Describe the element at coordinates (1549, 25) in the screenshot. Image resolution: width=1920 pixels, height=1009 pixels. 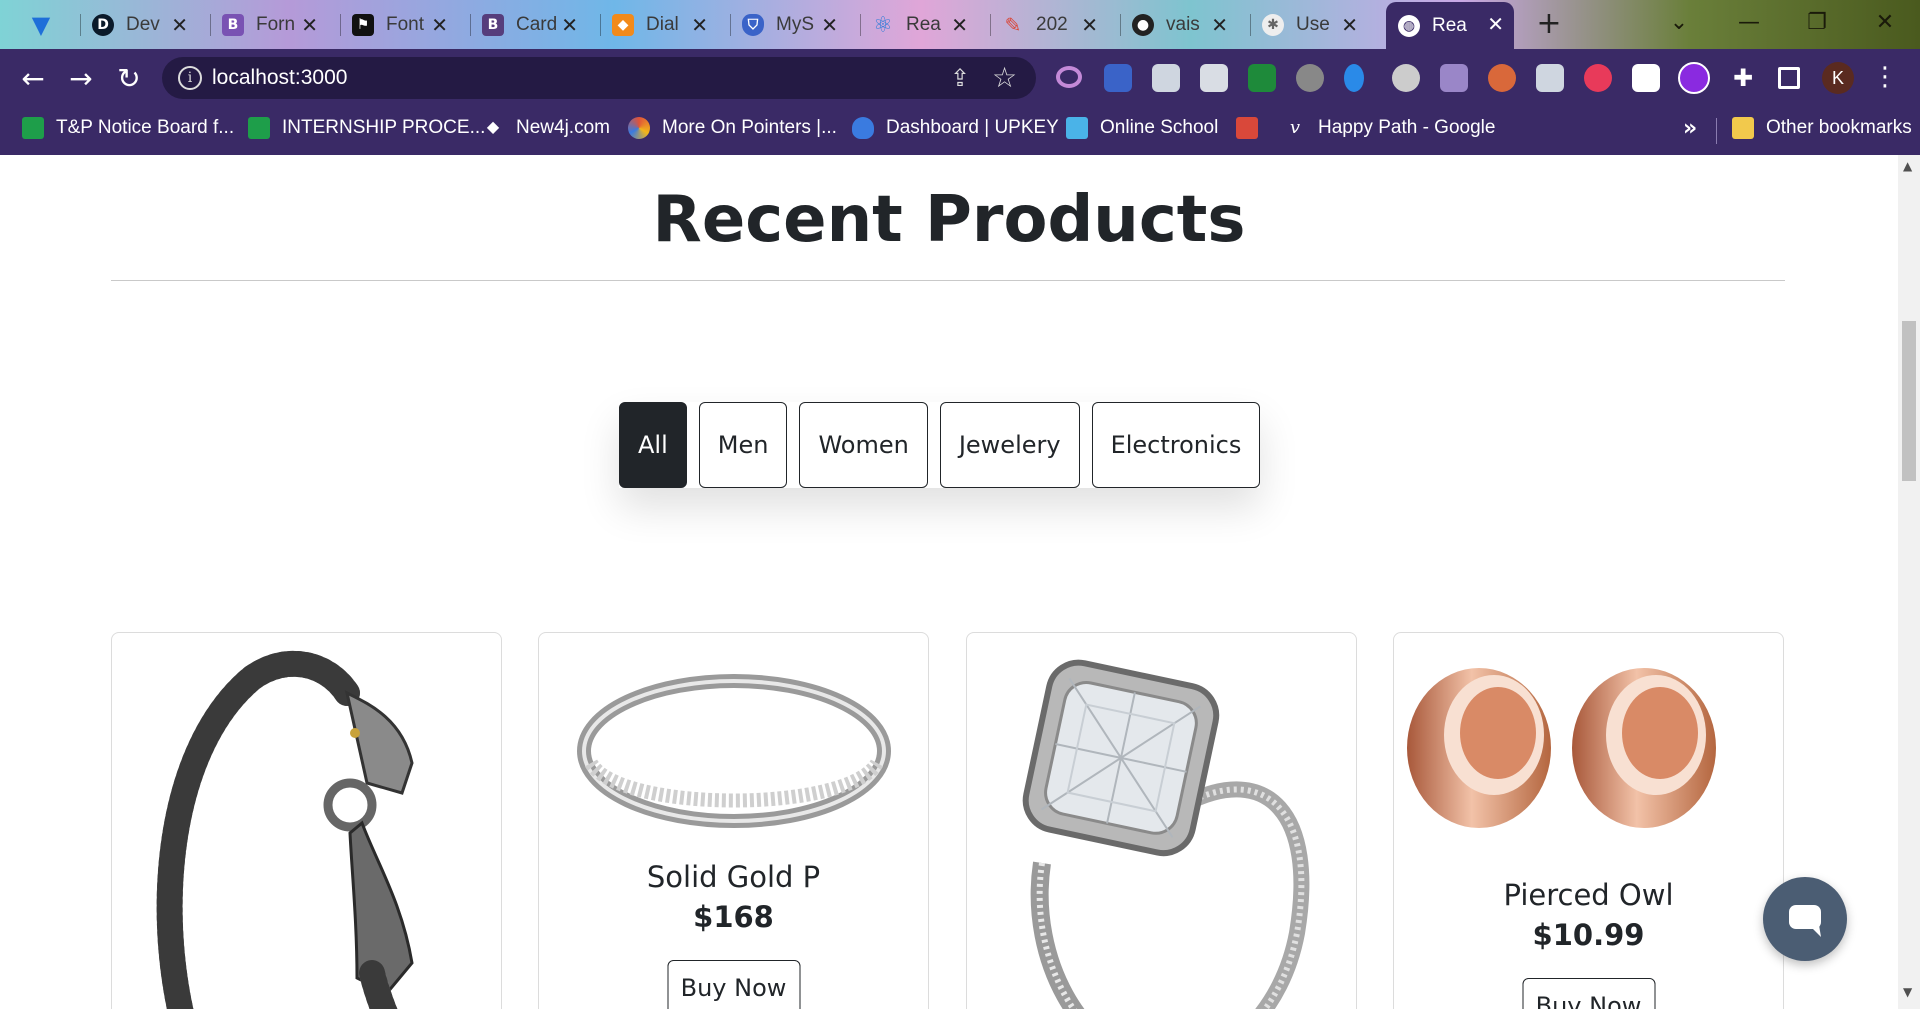
I see `new-tab-button: +` at that location.